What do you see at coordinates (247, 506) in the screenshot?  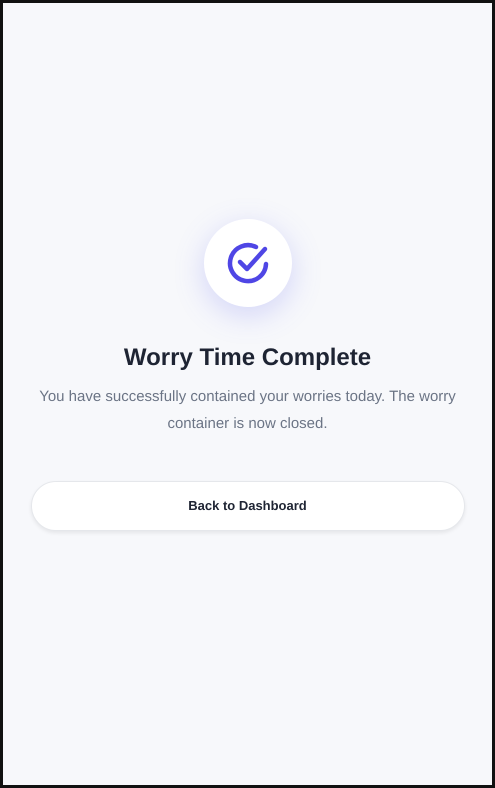 I see `dashboard-button: Back to Dashboard` at bounding box center [247, 506].